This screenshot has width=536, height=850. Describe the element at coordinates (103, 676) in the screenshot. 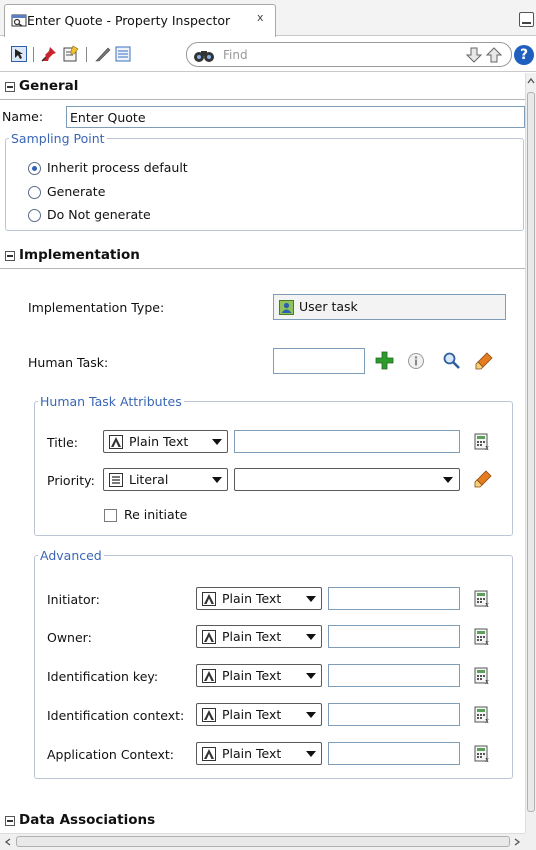

I see `advanced-row-label: Identification key:` at that location.